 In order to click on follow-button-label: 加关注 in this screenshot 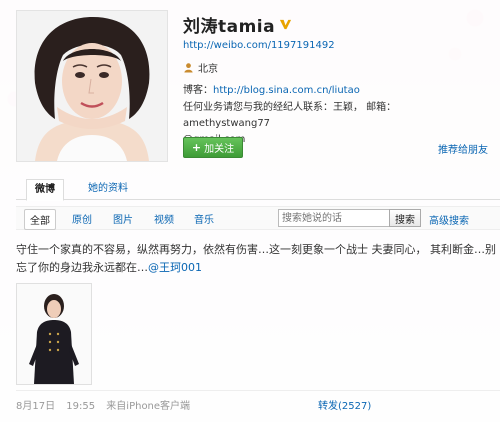, I will do `click(219, 149)`.